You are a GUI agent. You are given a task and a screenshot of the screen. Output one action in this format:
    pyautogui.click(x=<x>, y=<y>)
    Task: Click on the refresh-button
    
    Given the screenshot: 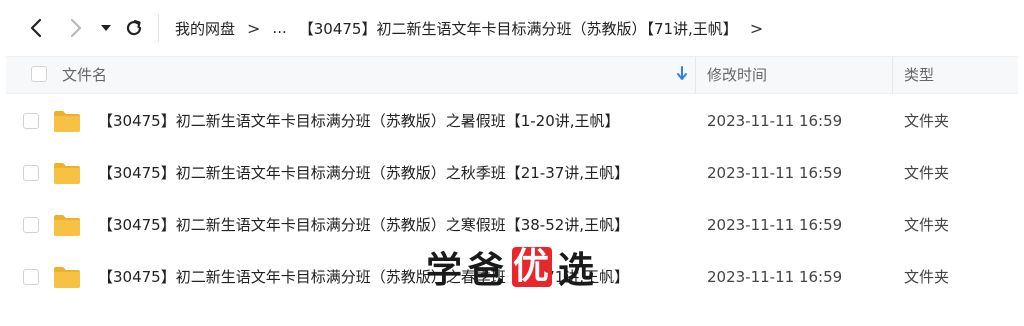 What is the action you would take?
    pyautogui.click(x=134, y=28)
    